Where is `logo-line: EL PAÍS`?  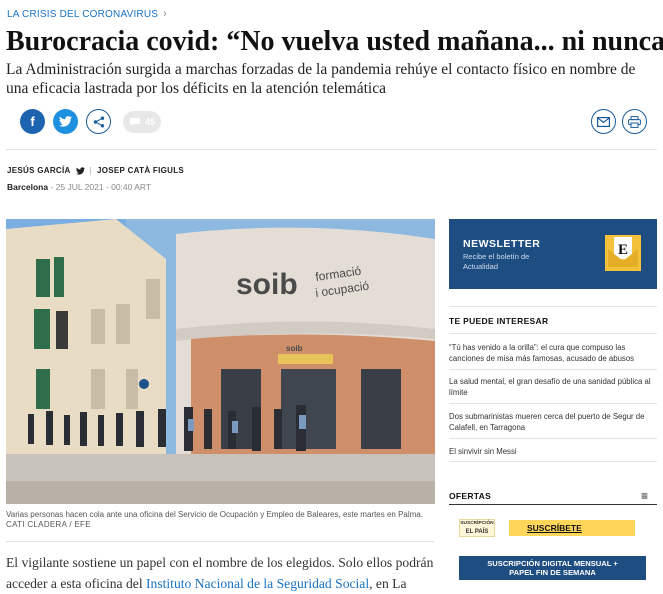 logo-line: EL PAÍS is located at coordinates (477, 532).